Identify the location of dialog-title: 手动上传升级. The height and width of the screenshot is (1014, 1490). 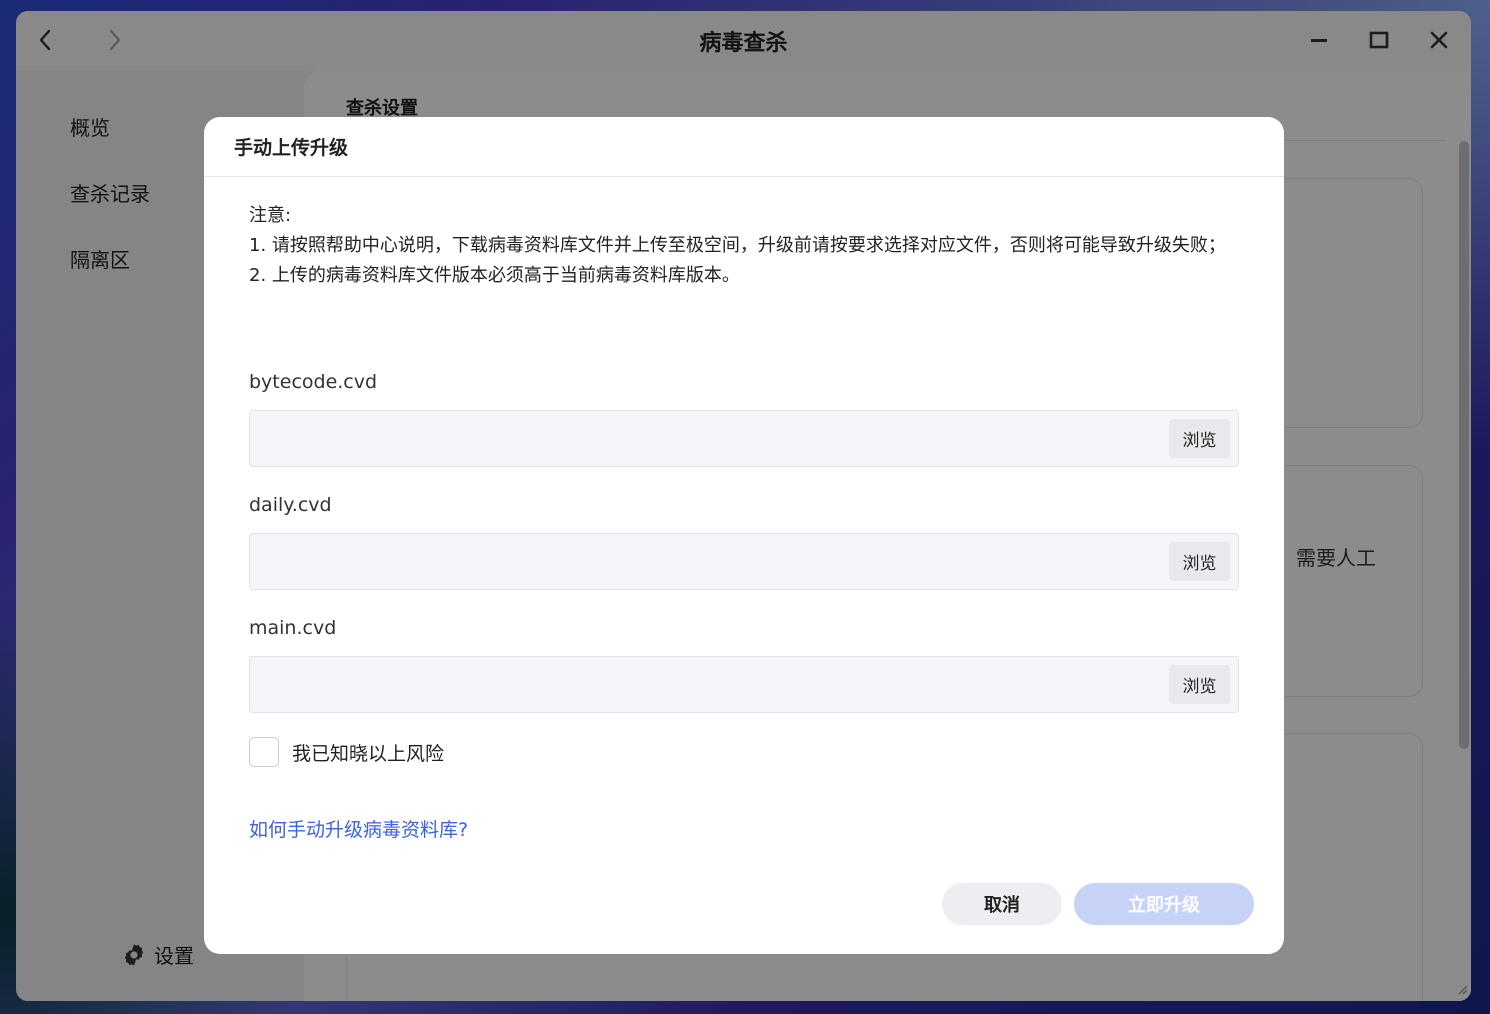
(744, 147).